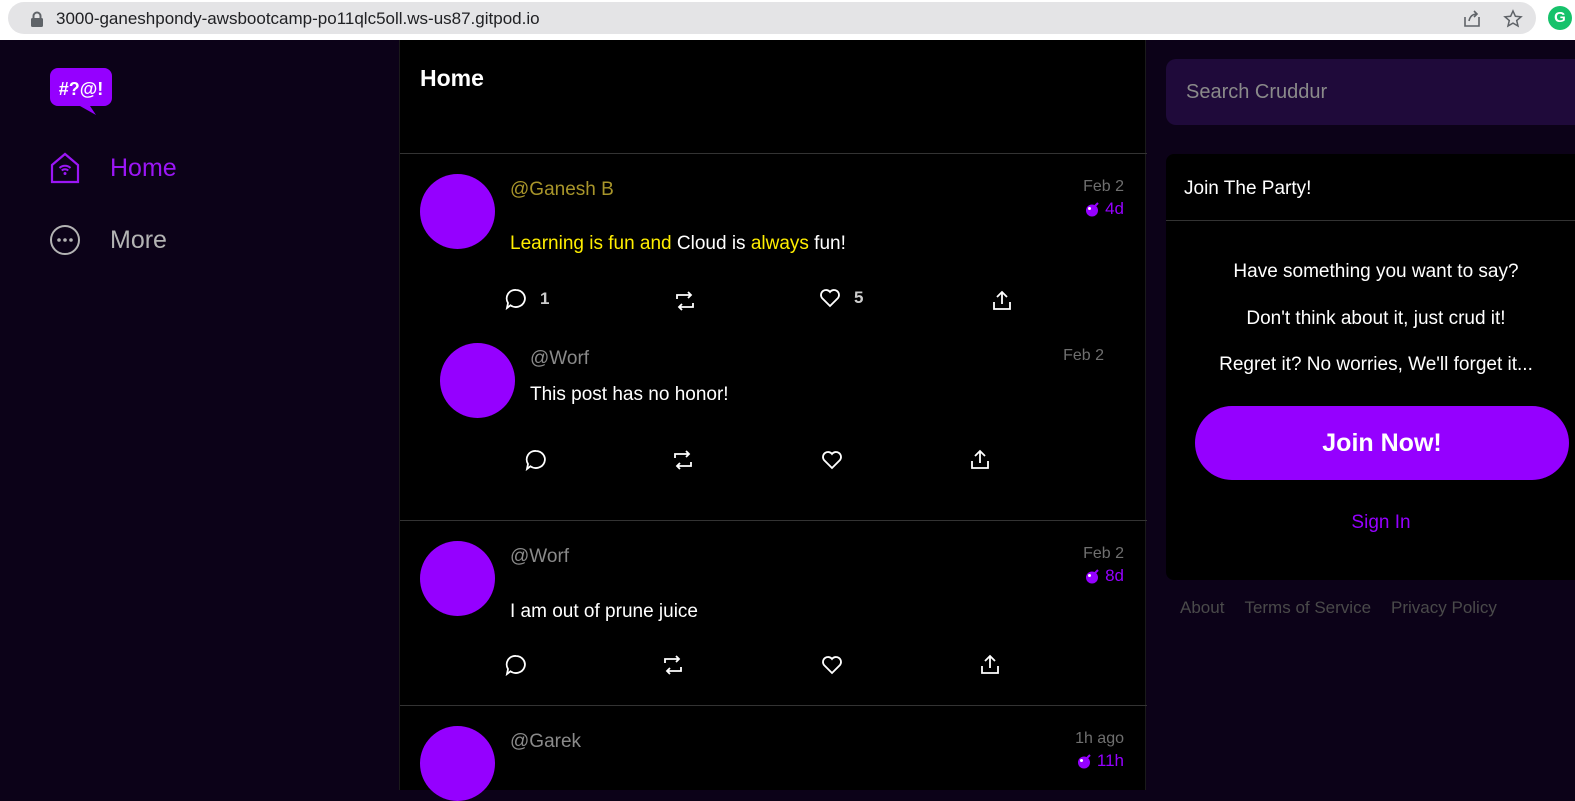  I want to click on bookmark-star-icon, so click(1513, 19).